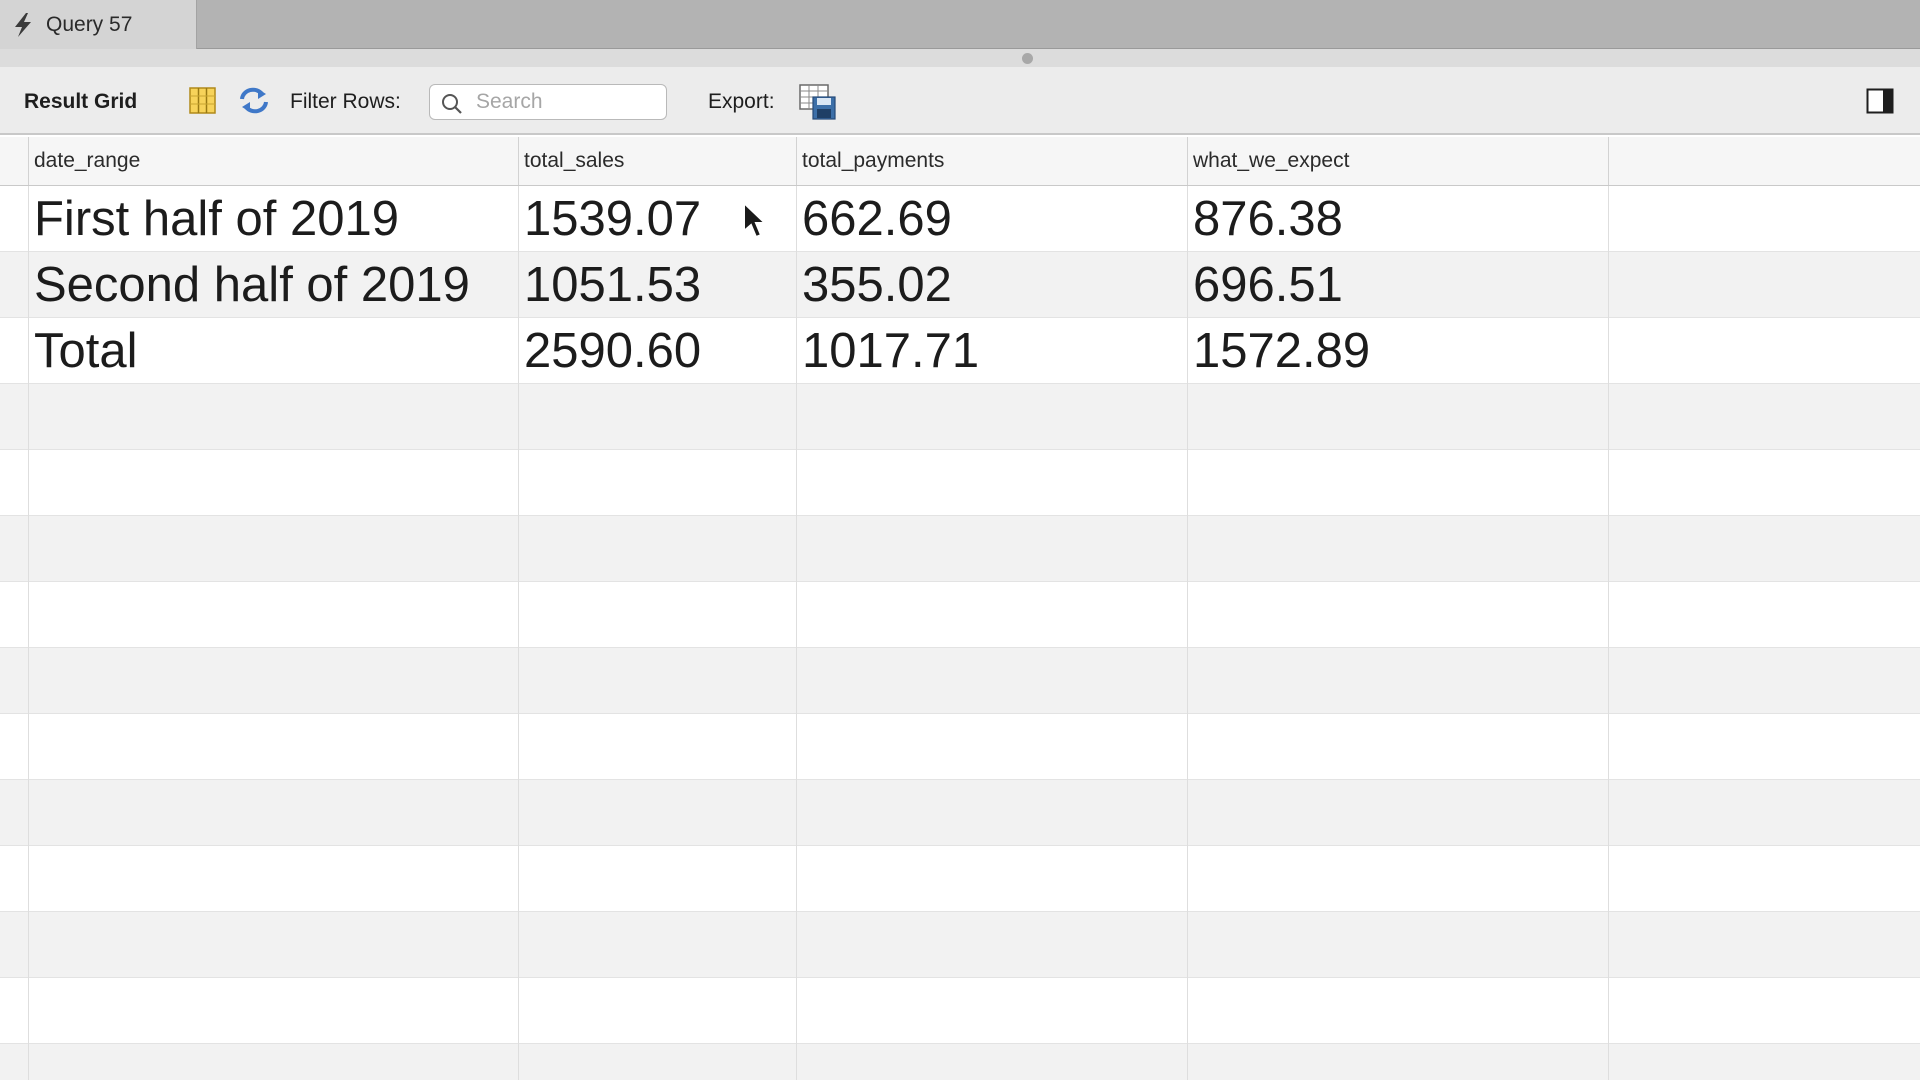 This screenshot has width=1920, height=1080. I want to click on splitter-grip-icon, so click(1027, 58).